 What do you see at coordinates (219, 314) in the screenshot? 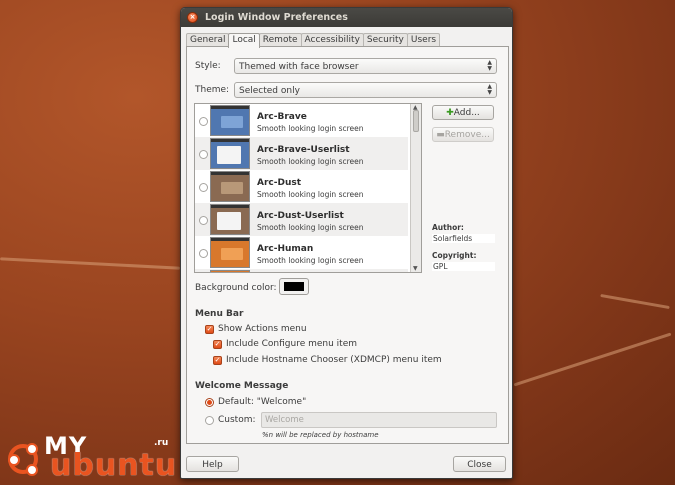
I see `menu-bar-heading: Menu Bar` at bounding box center [219, 314].